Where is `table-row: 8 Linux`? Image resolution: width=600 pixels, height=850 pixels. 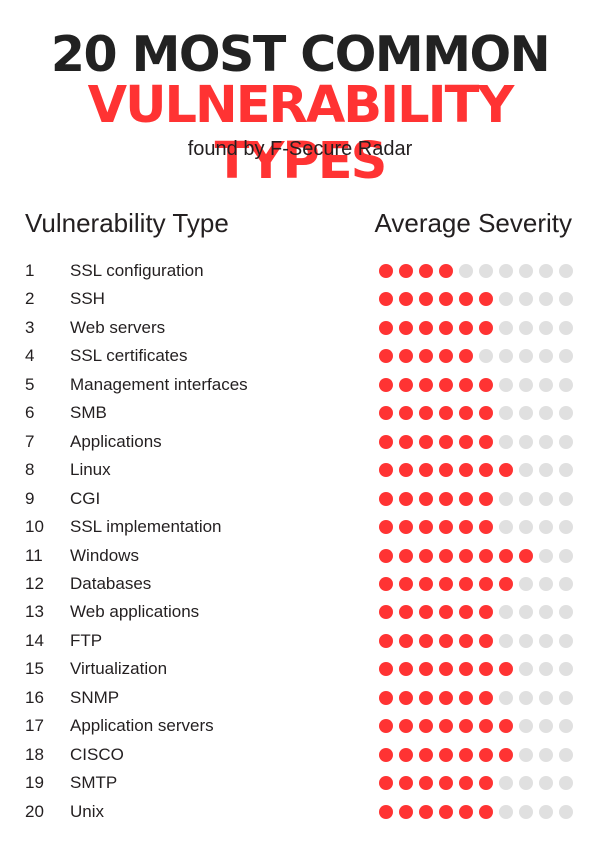 table-row: 8 Linux is located at coordinates (300, 470).